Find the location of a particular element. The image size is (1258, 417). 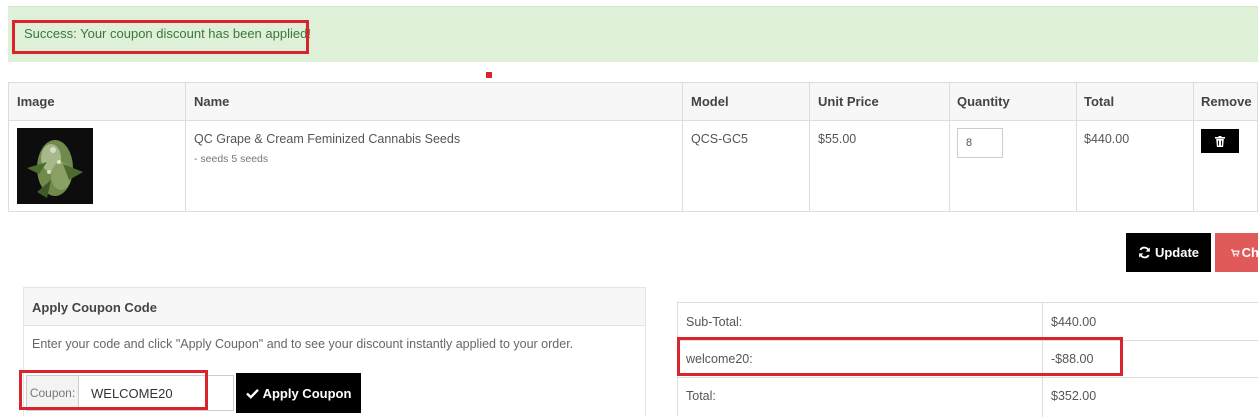

update-label: Update is located at coordinates (1177, 252).